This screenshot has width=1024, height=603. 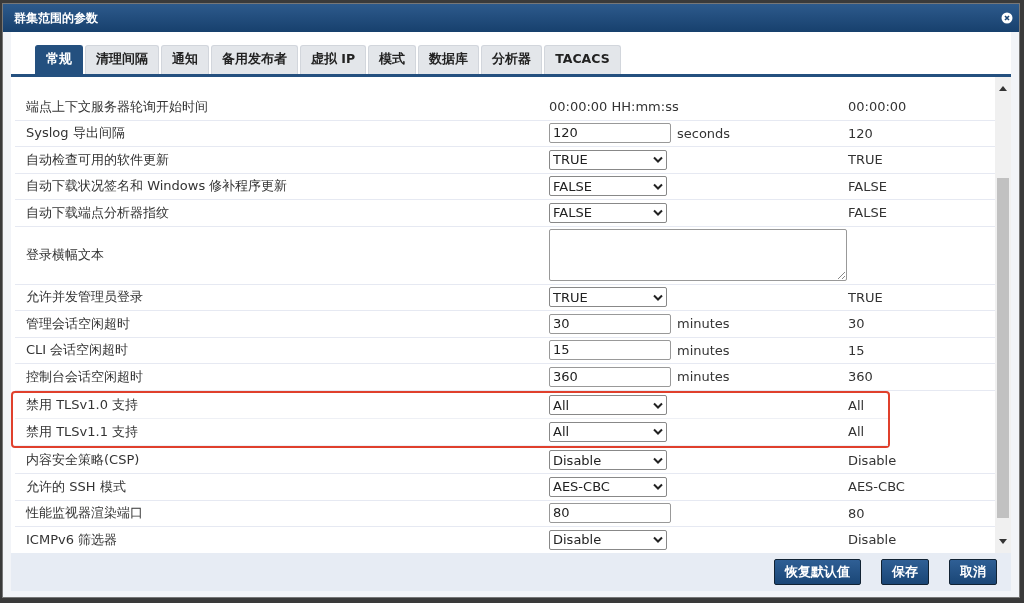 What do you see at coordinates (97, 212) in the screenshot?
I see `setting-label: 自动下载端点分析器指纹` at bounding box center [97, 212].